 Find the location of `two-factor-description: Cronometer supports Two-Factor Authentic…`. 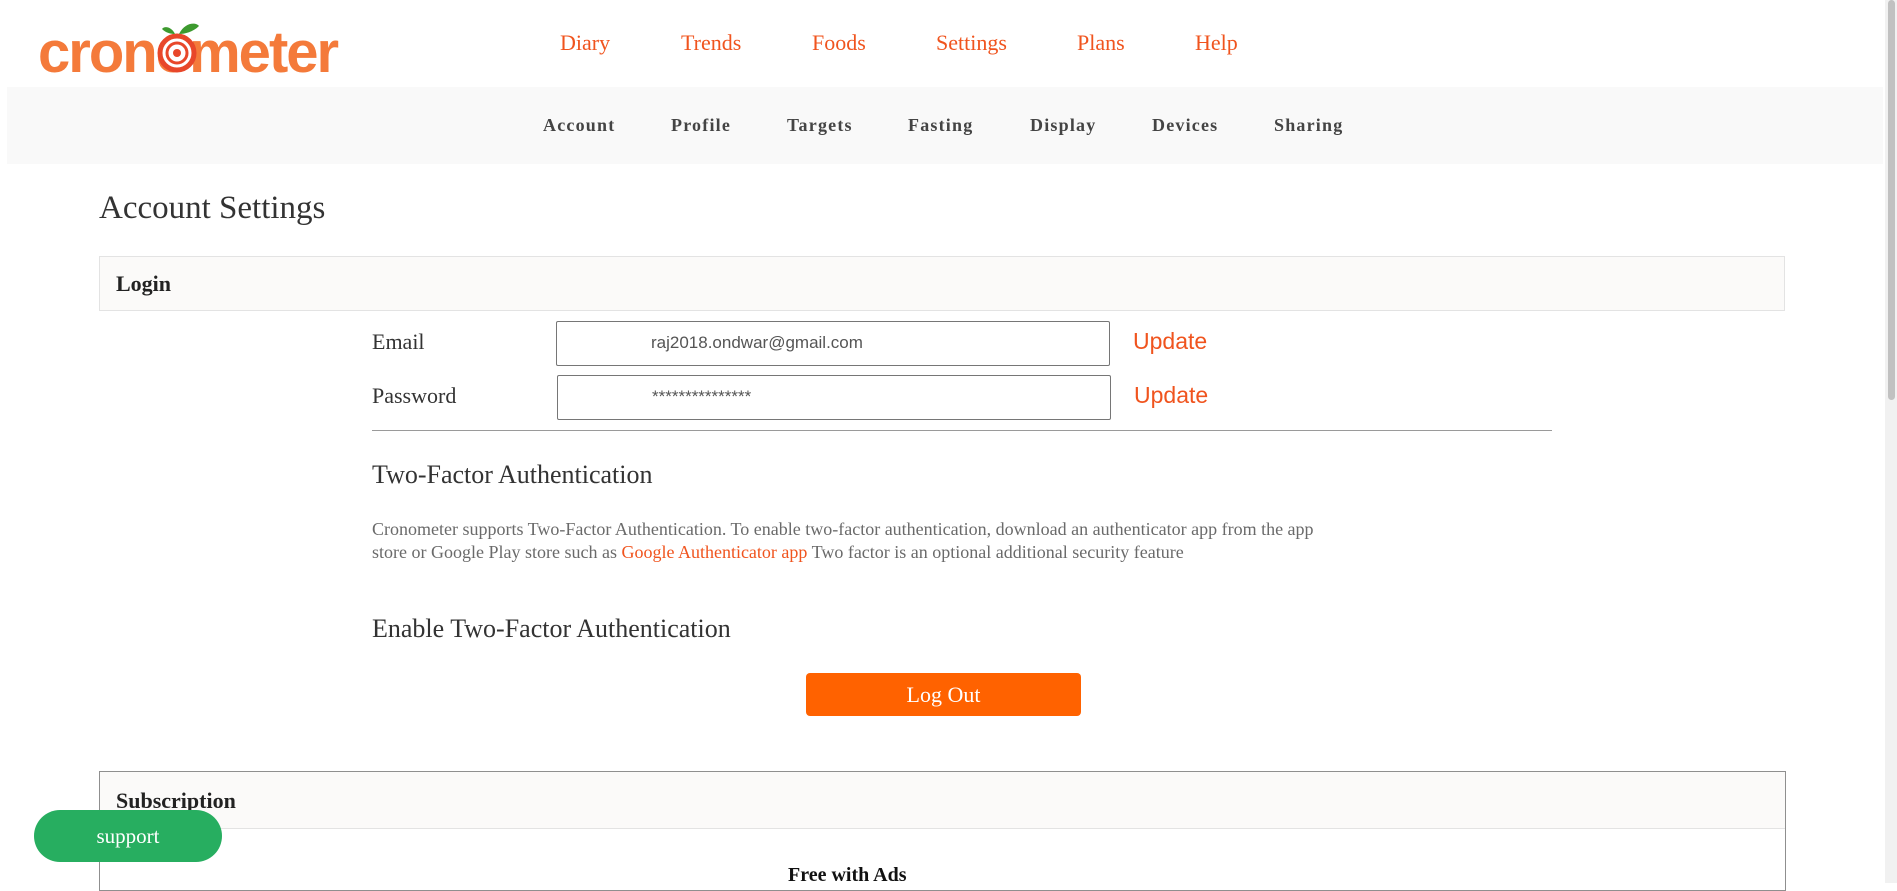

two-factor-description: Cronometer supports Two-Factor Authentic… is located at coordinates (859, 541).